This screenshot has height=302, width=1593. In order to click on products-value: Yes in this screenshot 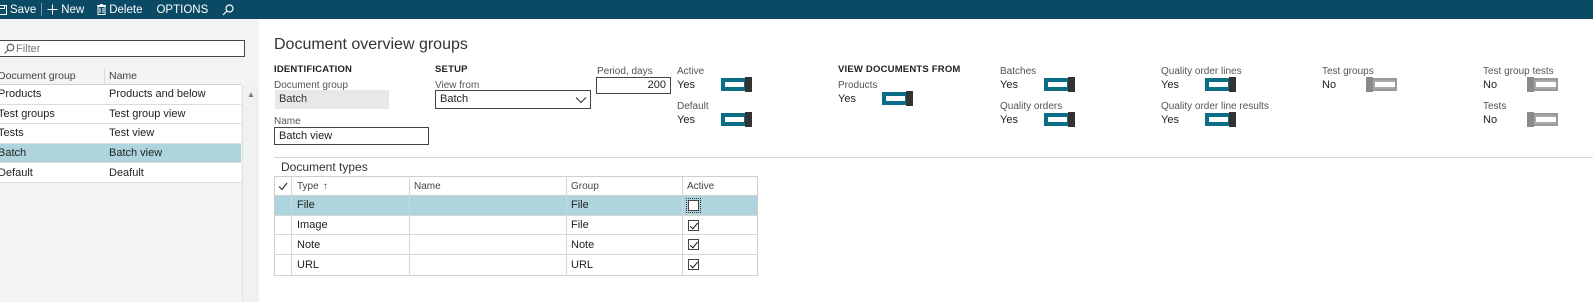, I will do `click(847, 99)`.